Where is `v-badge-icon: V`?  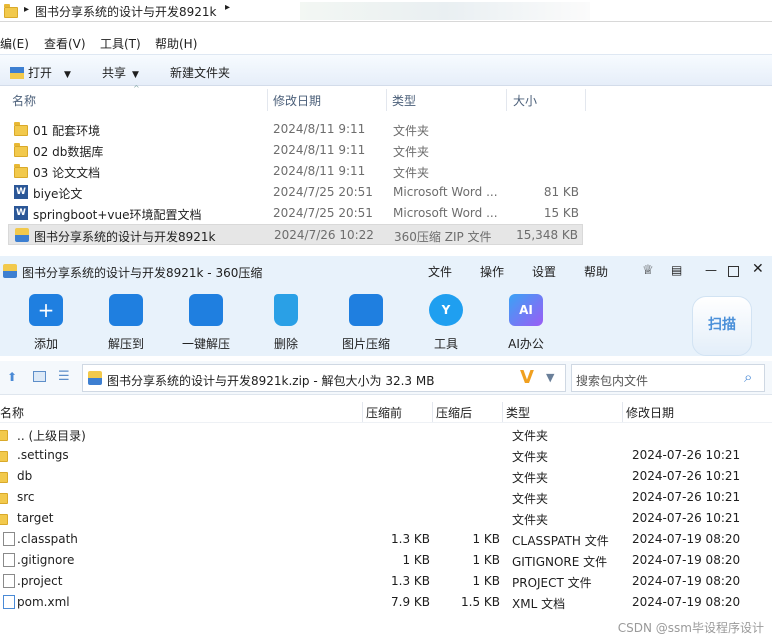
v-badge-icon: V is located at coordinates (527, 377).